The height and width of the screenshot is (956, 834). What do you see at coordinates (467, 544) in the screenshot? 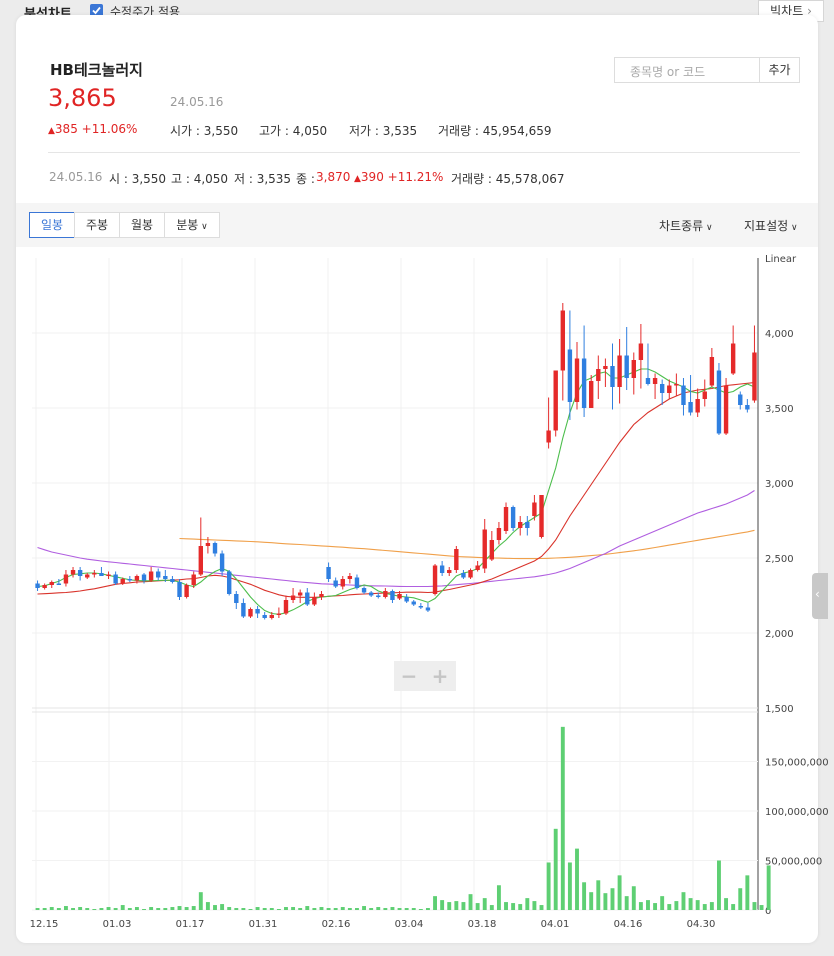
I see `ma120-line` at bounding box center [467, 544].